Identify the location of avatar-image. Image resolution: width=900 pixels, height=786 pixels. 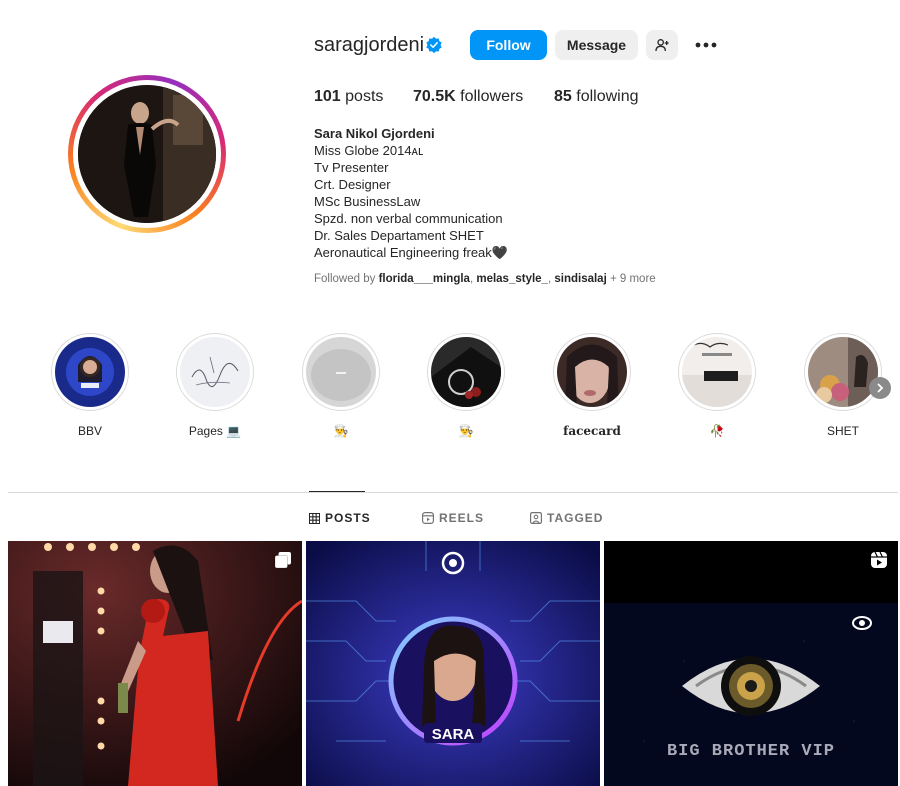
(147, 154).